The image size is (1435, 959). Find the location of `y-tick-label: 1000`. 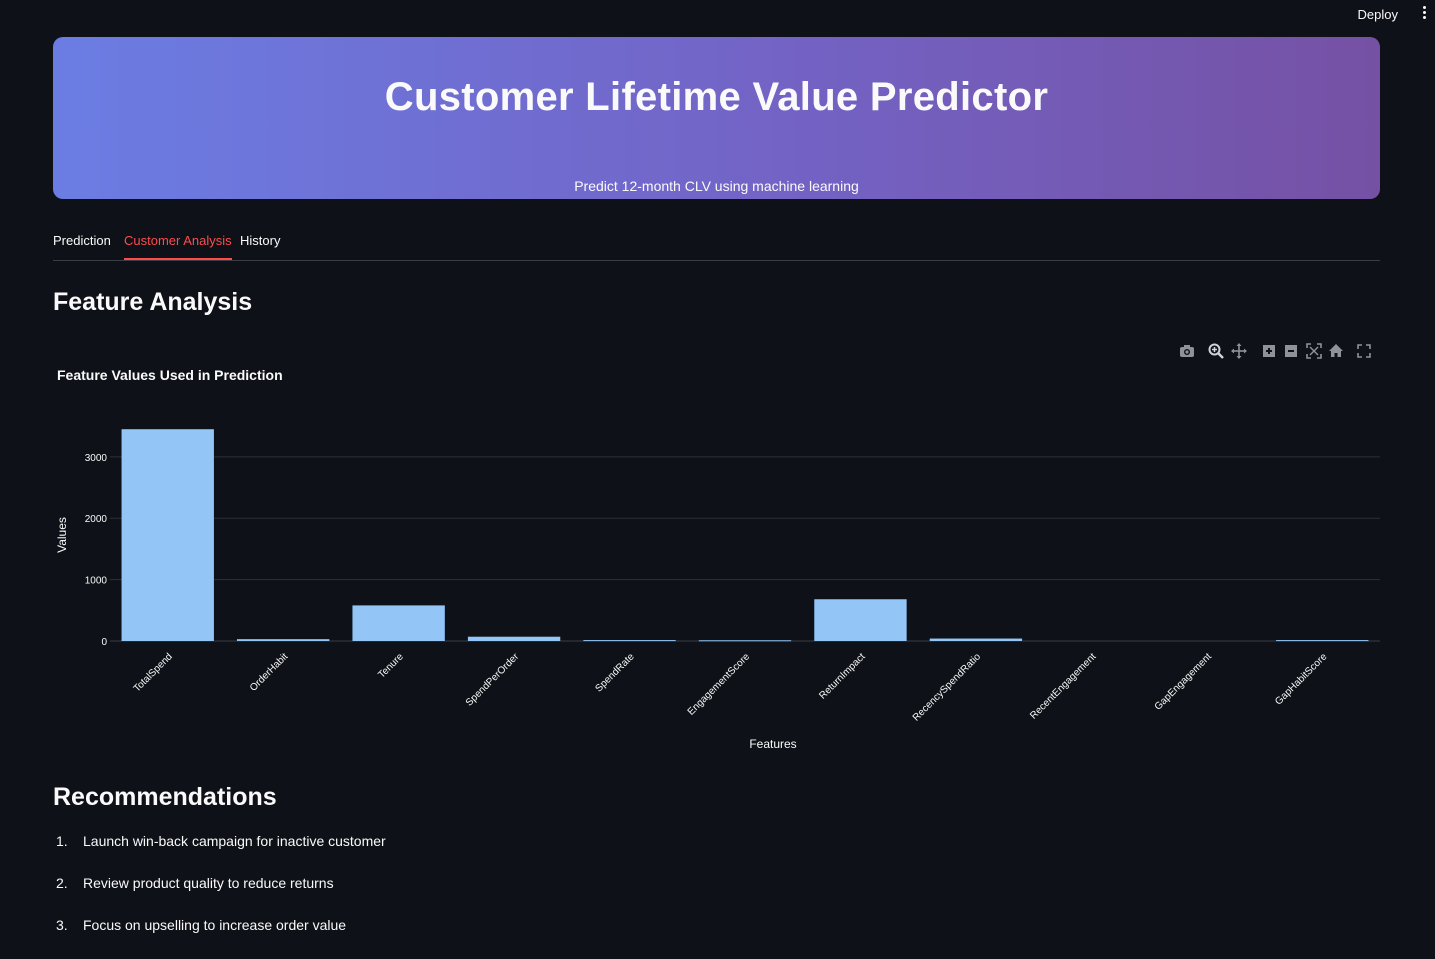

y-tick-label: 1000 is located at coordinates (96, 581).